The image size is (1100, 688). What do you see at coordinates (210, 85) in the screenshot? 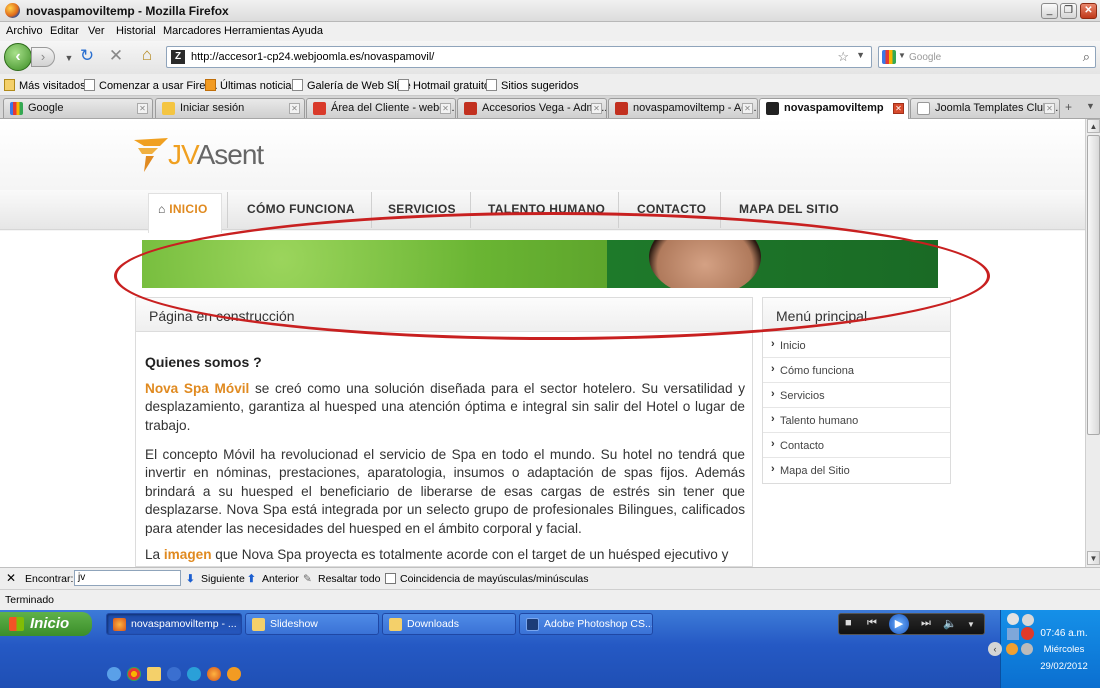
I see `rss-icon` at bounding box center [210, 85].